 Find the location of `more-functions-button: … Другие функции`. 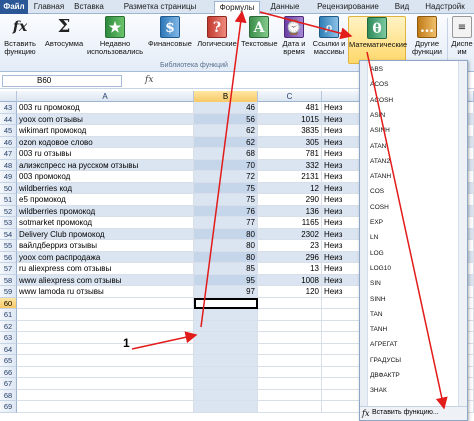

more-functions-button: … Другие функции is located at coordinates (427, 40).